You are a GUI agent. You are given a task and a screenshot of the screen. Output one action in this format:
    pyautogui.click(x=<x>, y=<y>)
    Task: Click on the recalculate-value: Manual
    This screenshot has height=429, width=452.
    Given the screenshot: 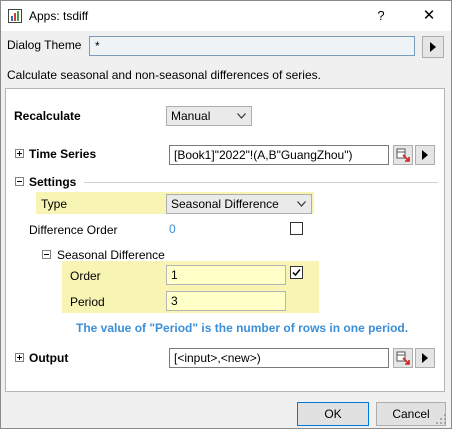 What is the action you would take?
    pyautogui.click(x=191, y=116)
    